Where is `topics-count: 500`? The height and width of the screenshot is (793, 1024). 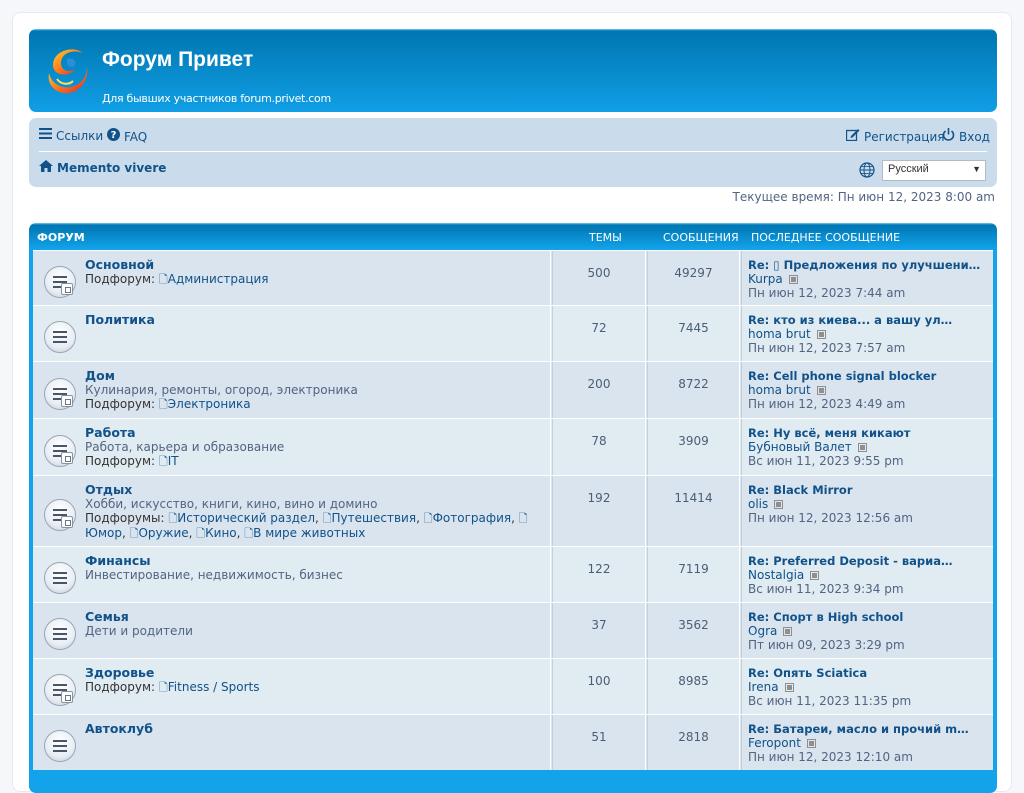 topics-count: 500 is located at coordinates (599, 278).